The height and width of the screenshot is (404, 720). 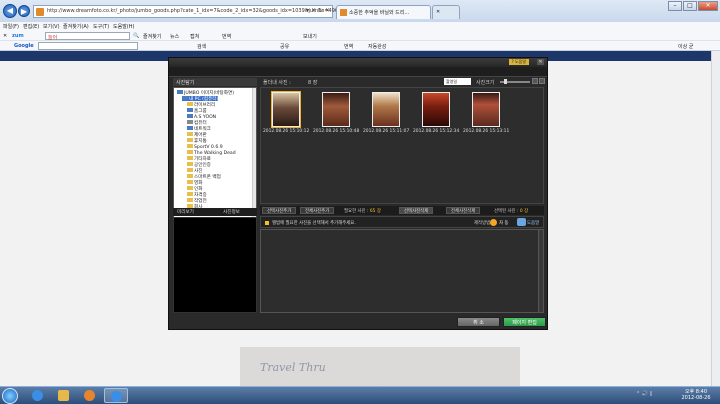 I want to click on order-method-value: 자 동, so click(x=503, y=223).